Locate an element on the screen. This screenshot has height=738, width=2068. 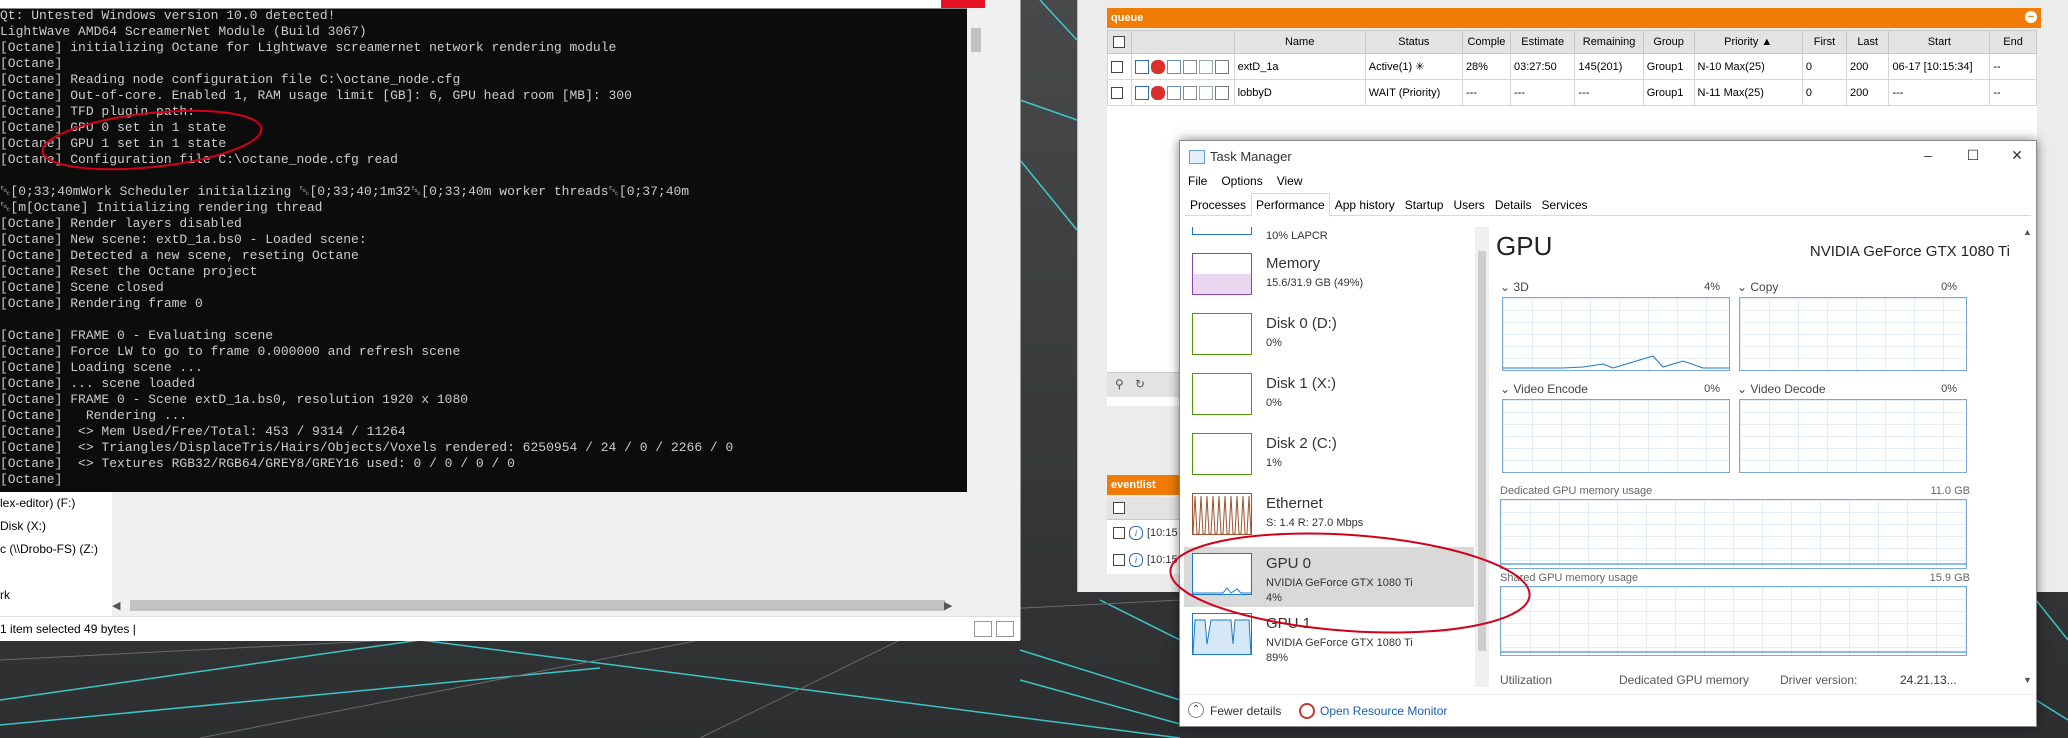
refresh-icon: ↻ is located at coordinates (1140, 384).